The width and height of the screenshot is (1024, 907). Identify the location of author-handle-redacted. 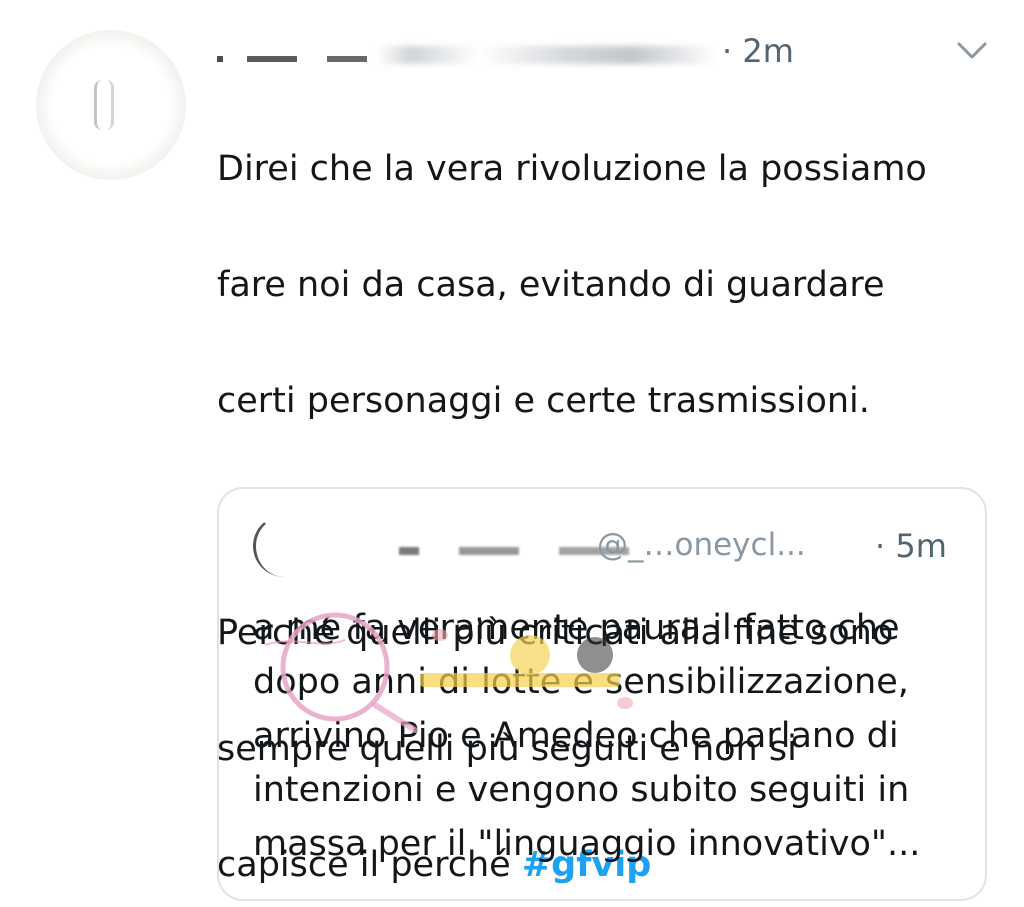
(547, 55).